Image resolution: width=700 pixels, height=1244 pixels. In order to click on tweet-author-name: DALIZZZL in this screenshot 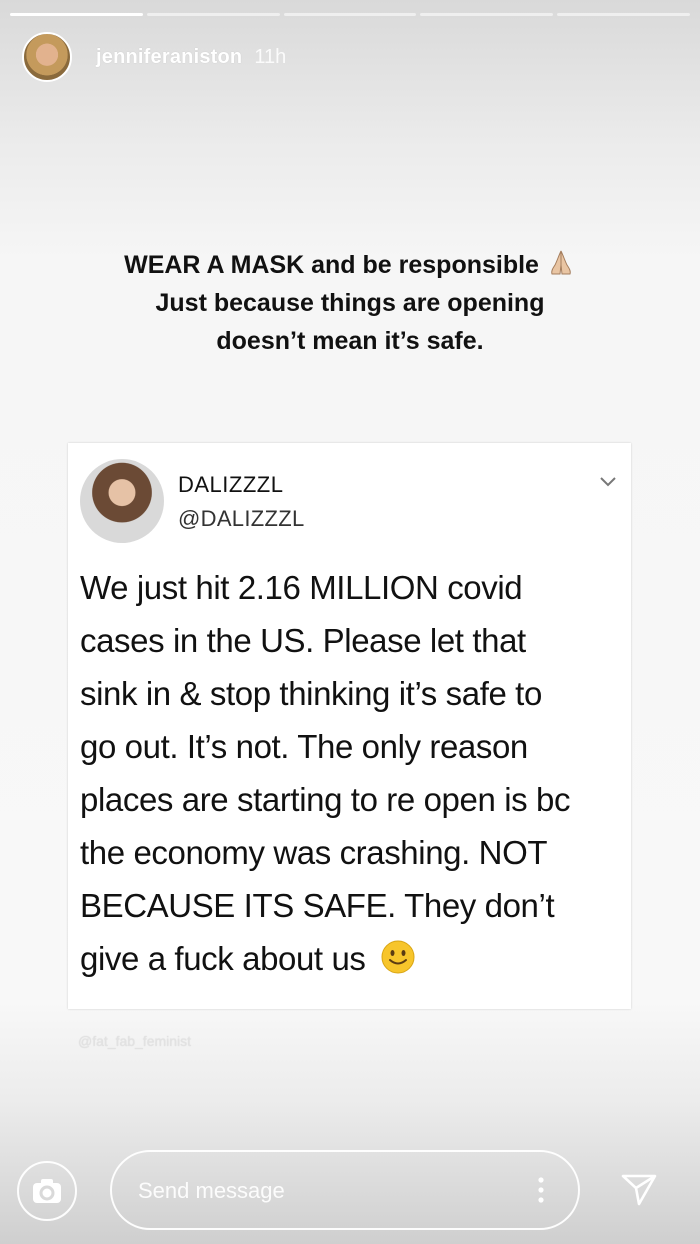, I will do `click(231, 484)`.